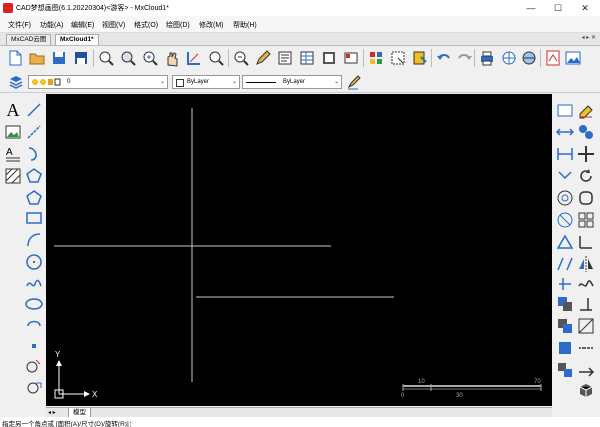  What do you see at coordinates (420, 58) in the screenshot?
I see `match-properties-icon` at bounding box center [420, 58].